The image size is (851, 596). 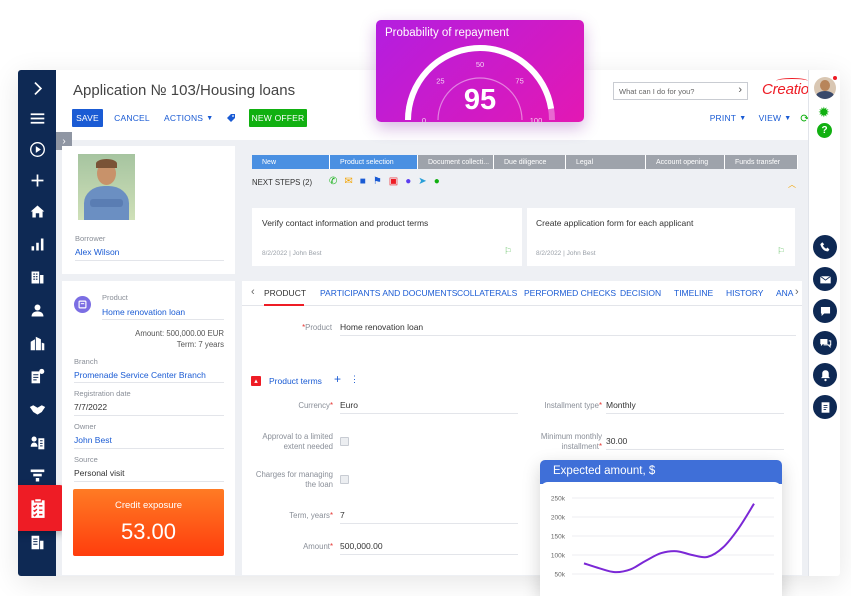 I want to click on buildings-icon, so click(x=37, y=343).